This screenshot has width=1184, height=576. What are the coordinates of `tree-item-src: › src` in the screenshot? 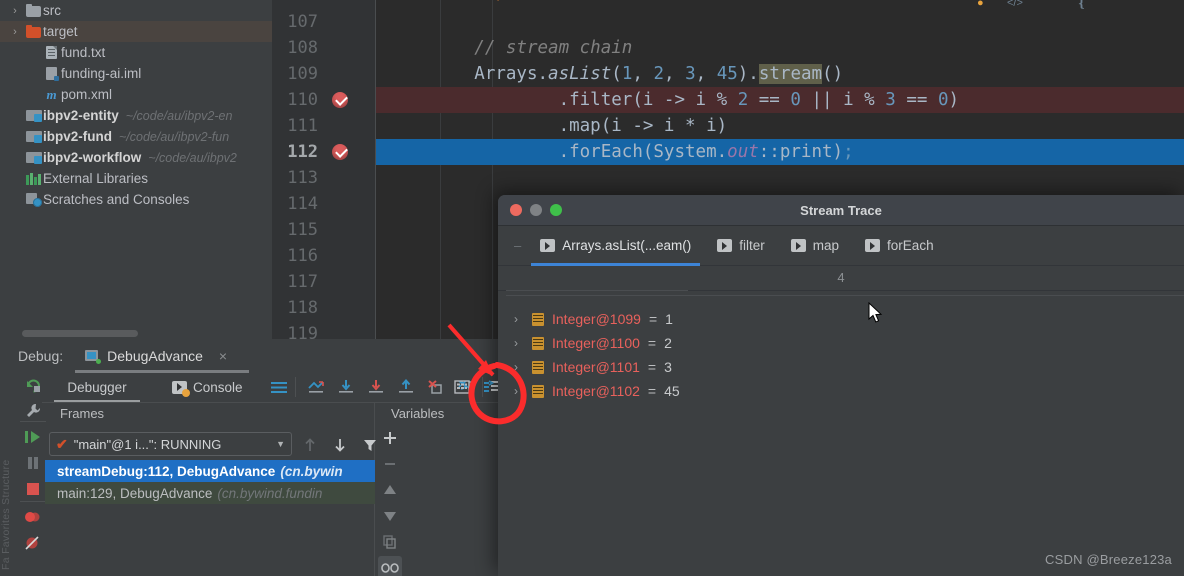 It's located at (136, 10).